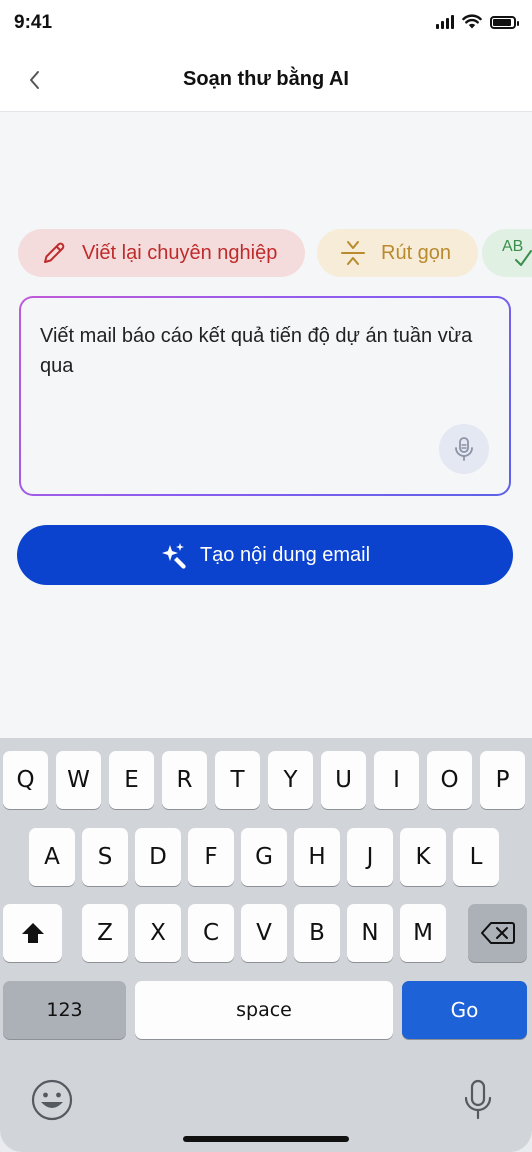 This screenshot has height=1152, width=532. What do you see at coordinates (184, 780) in the screenshot?
I see `key-r: R` at bounding box center [184, 780].